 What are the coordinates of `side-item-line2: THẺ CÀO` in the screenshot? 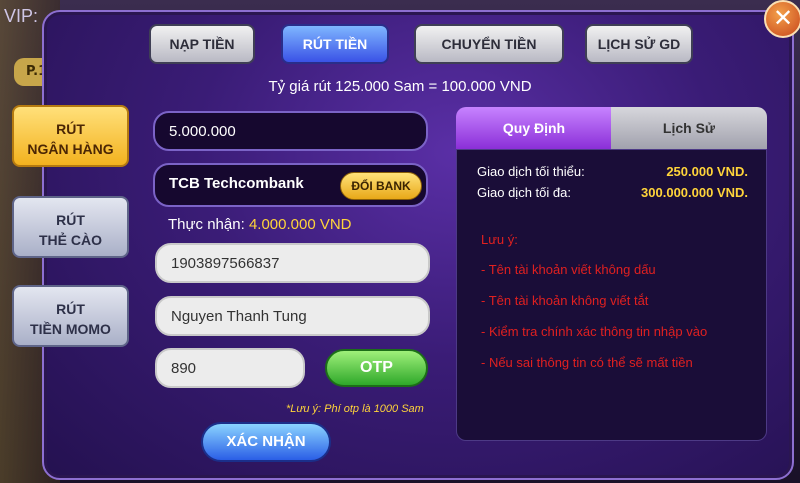 It's located at (70, 240).